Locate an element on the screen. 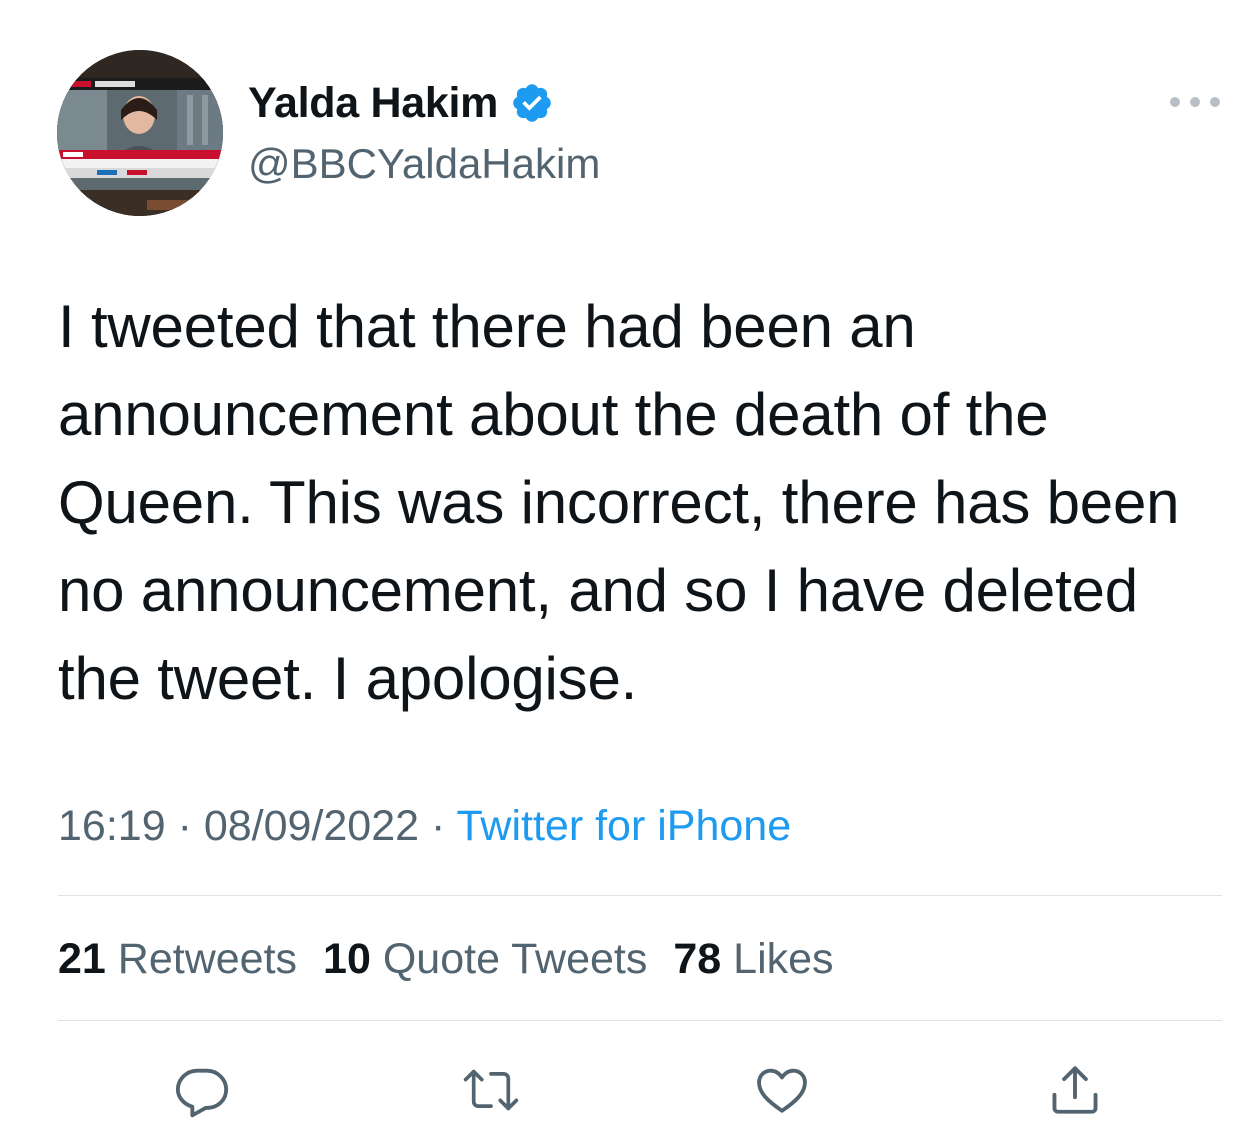 This screenshot has width=1251, height=1145. author-handle: @BBCYaldaHakim is located at coordinates (424, 164).